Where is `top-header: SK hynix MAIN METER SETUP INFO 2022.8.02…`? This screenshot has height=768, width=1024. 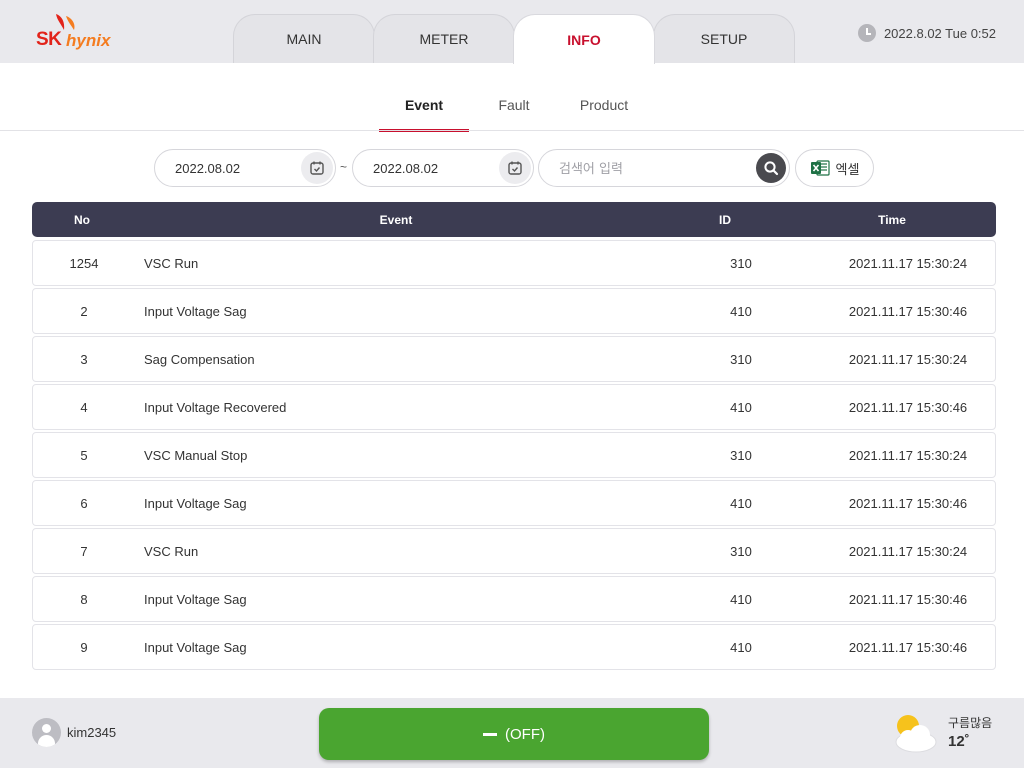 top-header: SK hynix MAIN METER SETUP INFO 2022.8.02… is located at coordinates (512, 32).